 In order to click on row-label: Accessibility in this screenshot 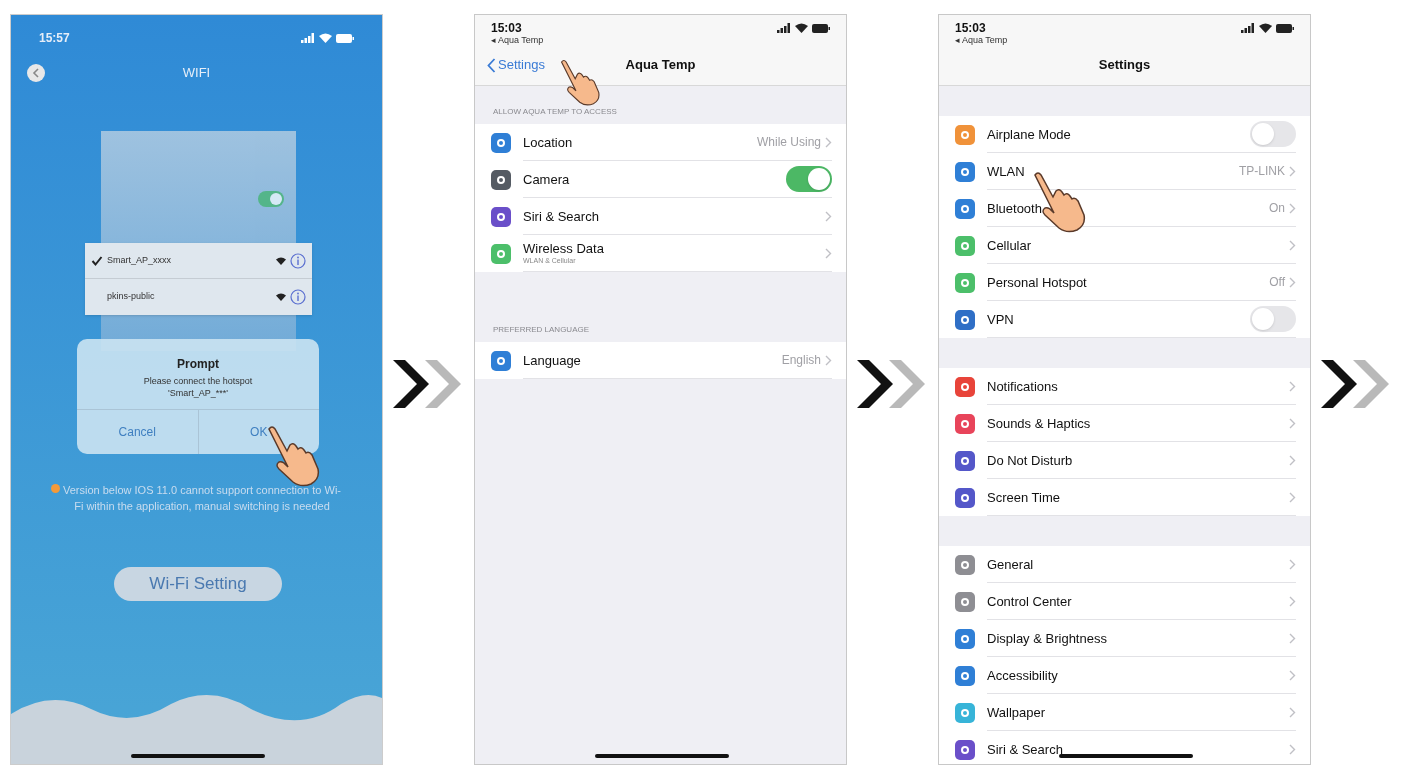, I will do `click(1138, 675)`.